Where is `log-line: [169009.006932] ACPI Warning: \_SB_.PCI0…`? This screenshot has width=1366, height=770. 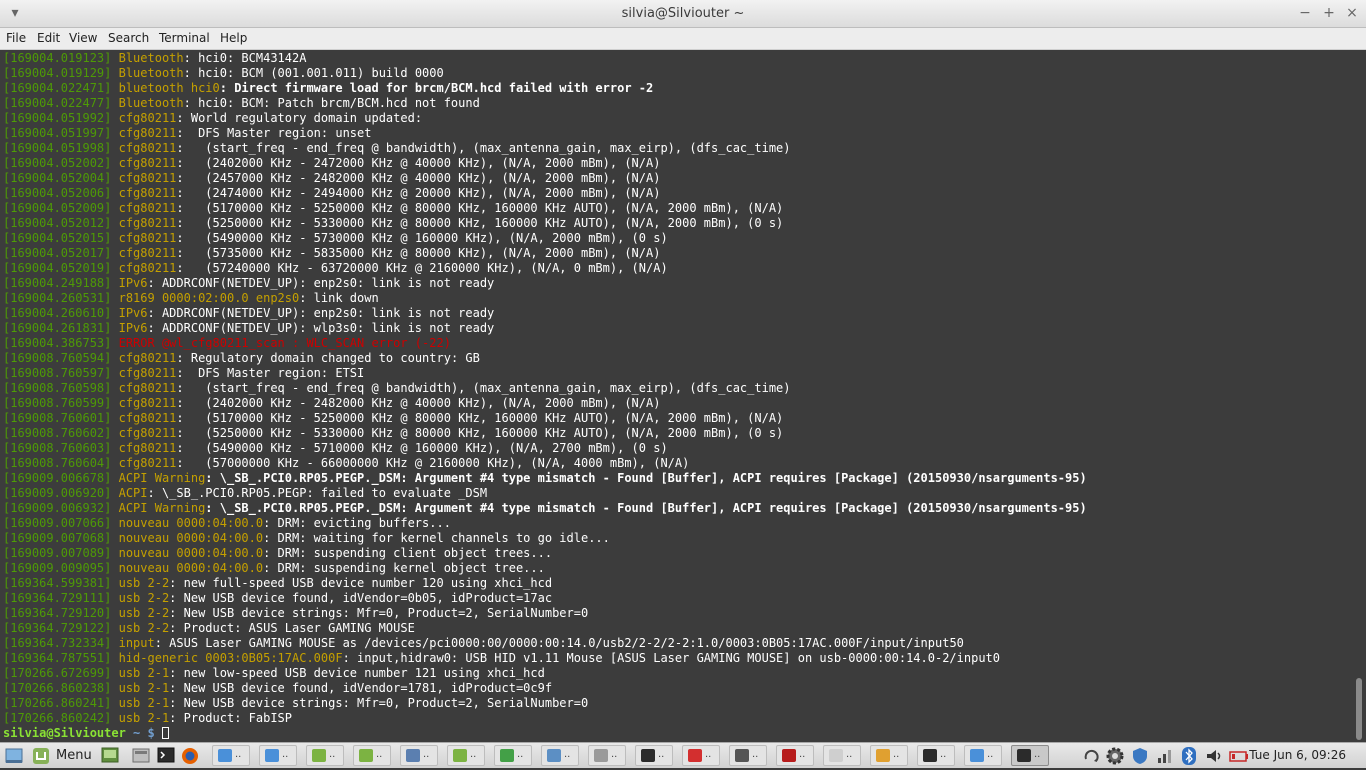
log-line: [169009.006932] ACPI Warning: \_SB_.PCI0… is located at coordinates (545, 508).